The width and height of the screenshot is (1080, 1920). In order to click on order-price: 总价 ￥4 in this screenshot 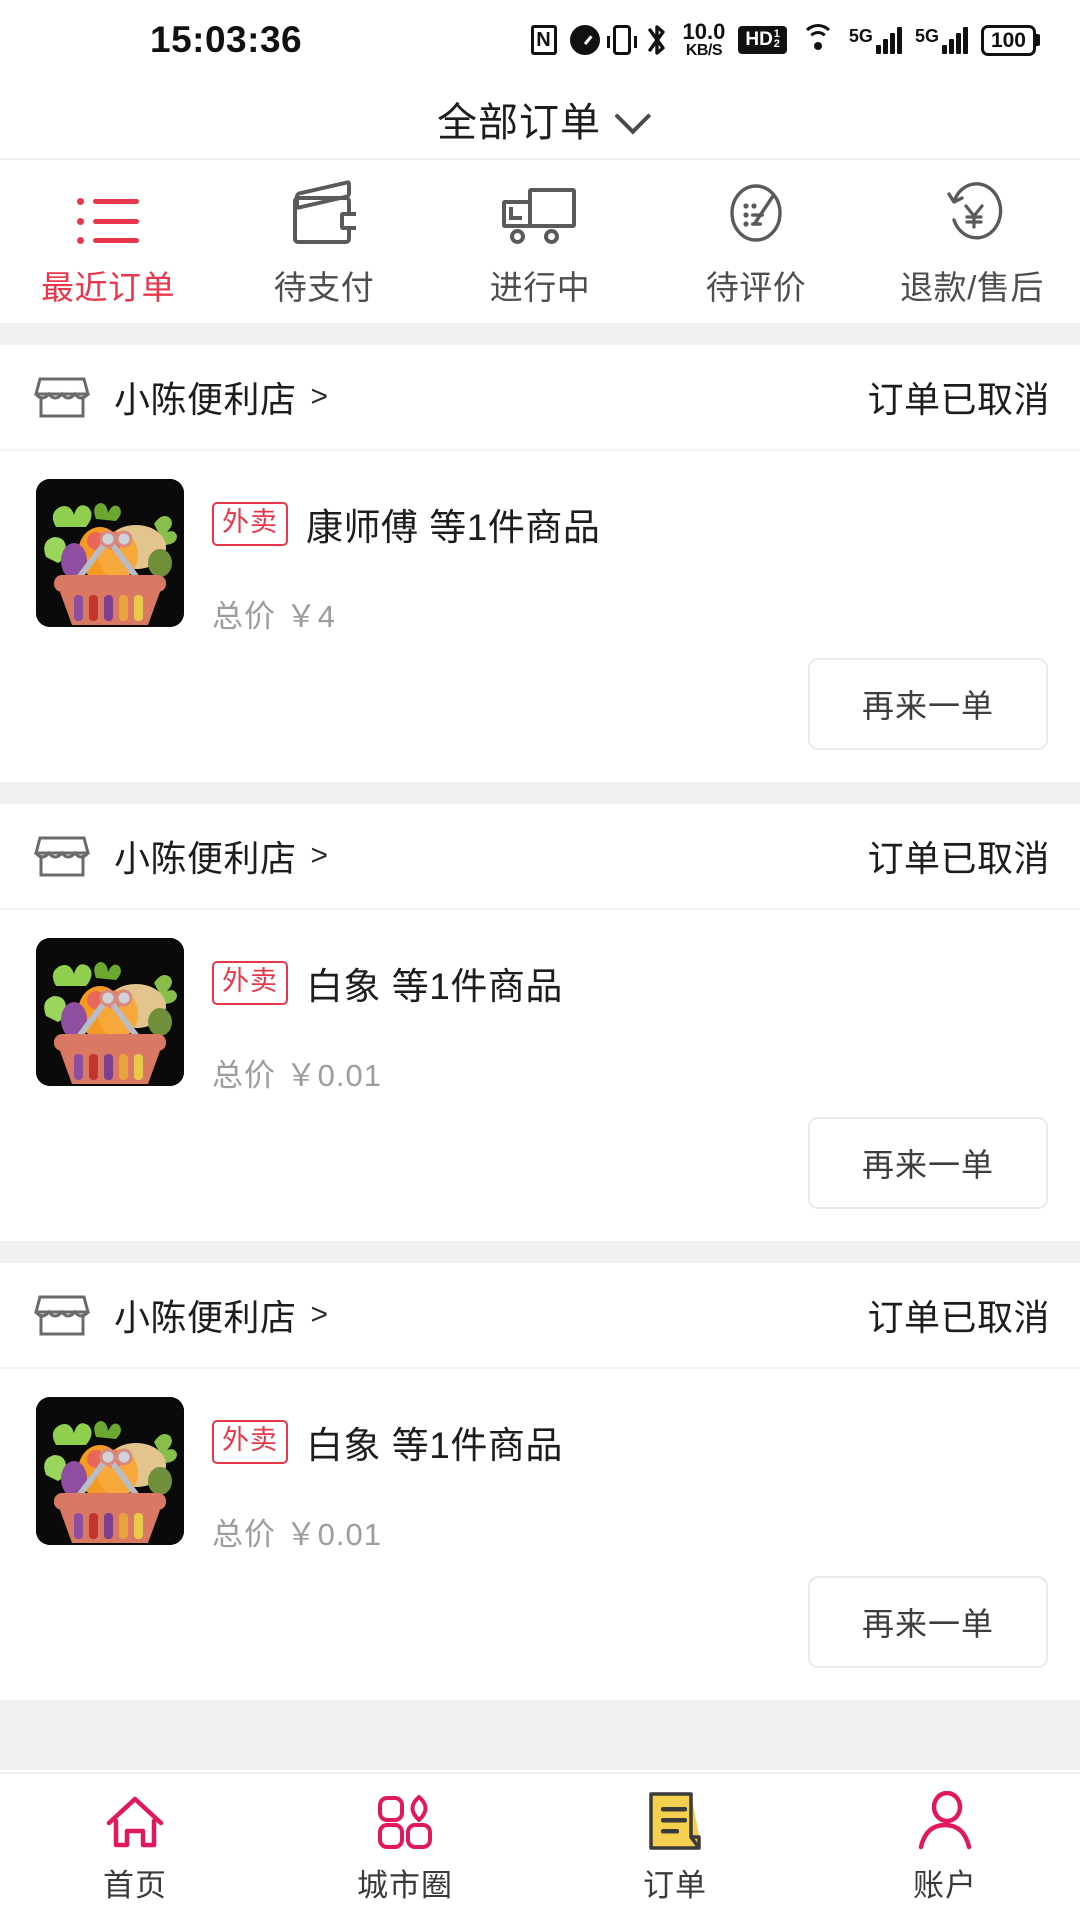, I will do `click(631, 613)`.